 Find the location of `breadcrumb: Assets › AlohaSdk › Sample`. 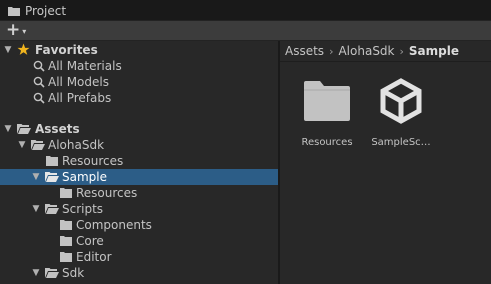

breadcrumb: Assets › AlohaSdk › Sample is located at coordinates (385, 51).